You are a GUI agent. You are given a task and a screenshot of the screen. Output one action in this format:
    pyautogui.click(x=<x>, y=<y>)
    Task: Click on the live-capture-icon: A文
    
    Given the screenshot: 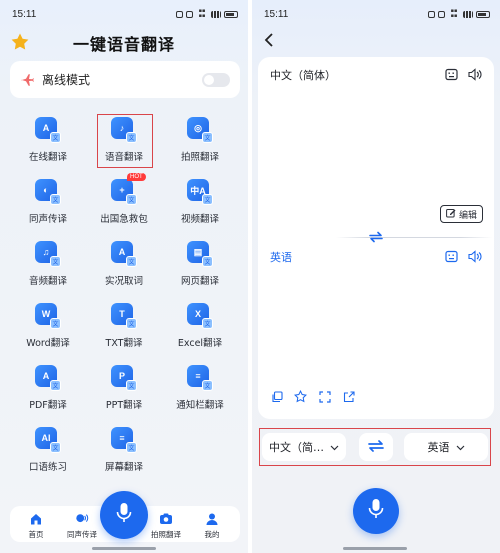 What is the action you would take?
    pyautogui.click(x=124, y=254)
    